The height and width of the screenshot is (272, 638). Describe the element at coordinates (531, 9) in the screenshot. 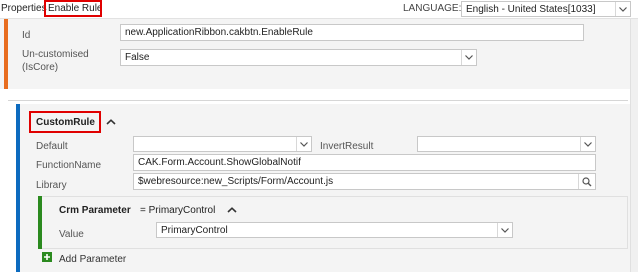

I see `language-value: English - United States[1033]` at that location.